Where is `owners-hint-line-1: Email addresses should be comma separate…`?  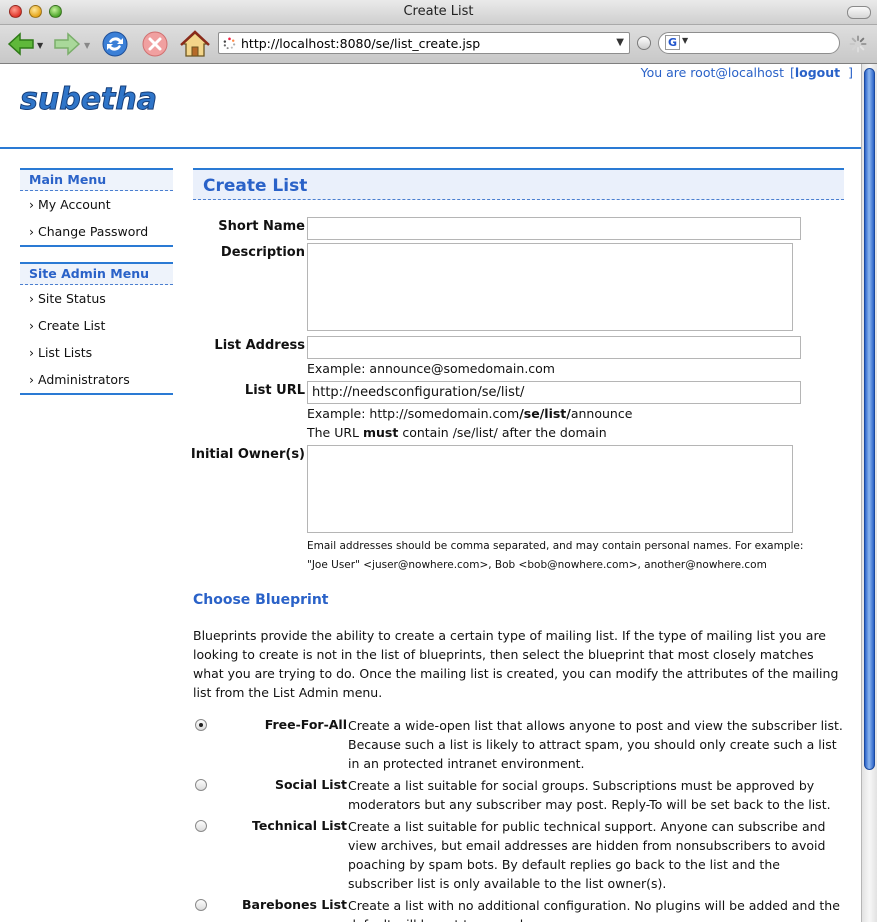
owners-hint-line-1: Email addresses should be comma separate… is located at coordinates (555, 546).